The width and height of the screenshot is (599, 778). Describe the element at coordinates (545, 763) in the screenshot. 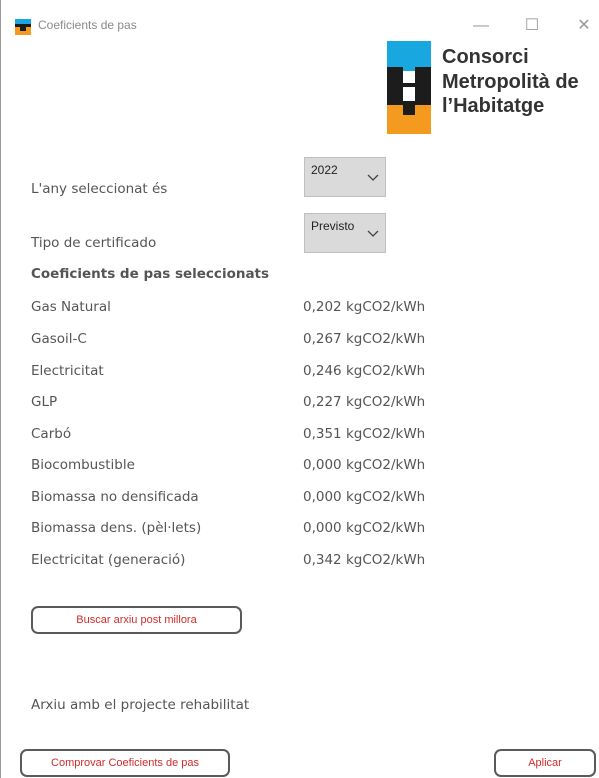

I see `apply-button: Aplicar` at that location.